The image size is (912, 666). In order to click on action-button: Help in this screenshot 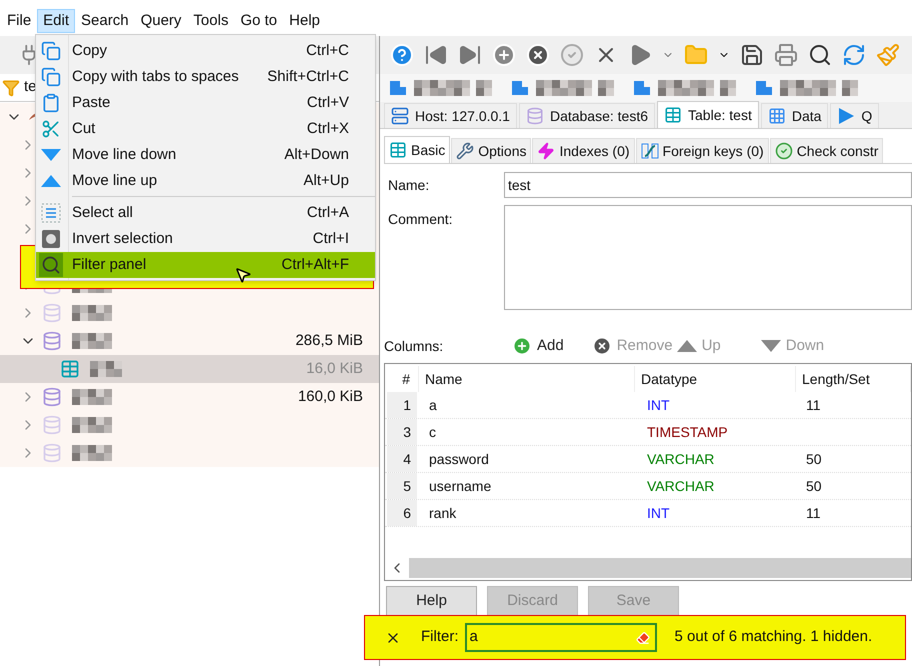, I will do `click(431, 601)`.